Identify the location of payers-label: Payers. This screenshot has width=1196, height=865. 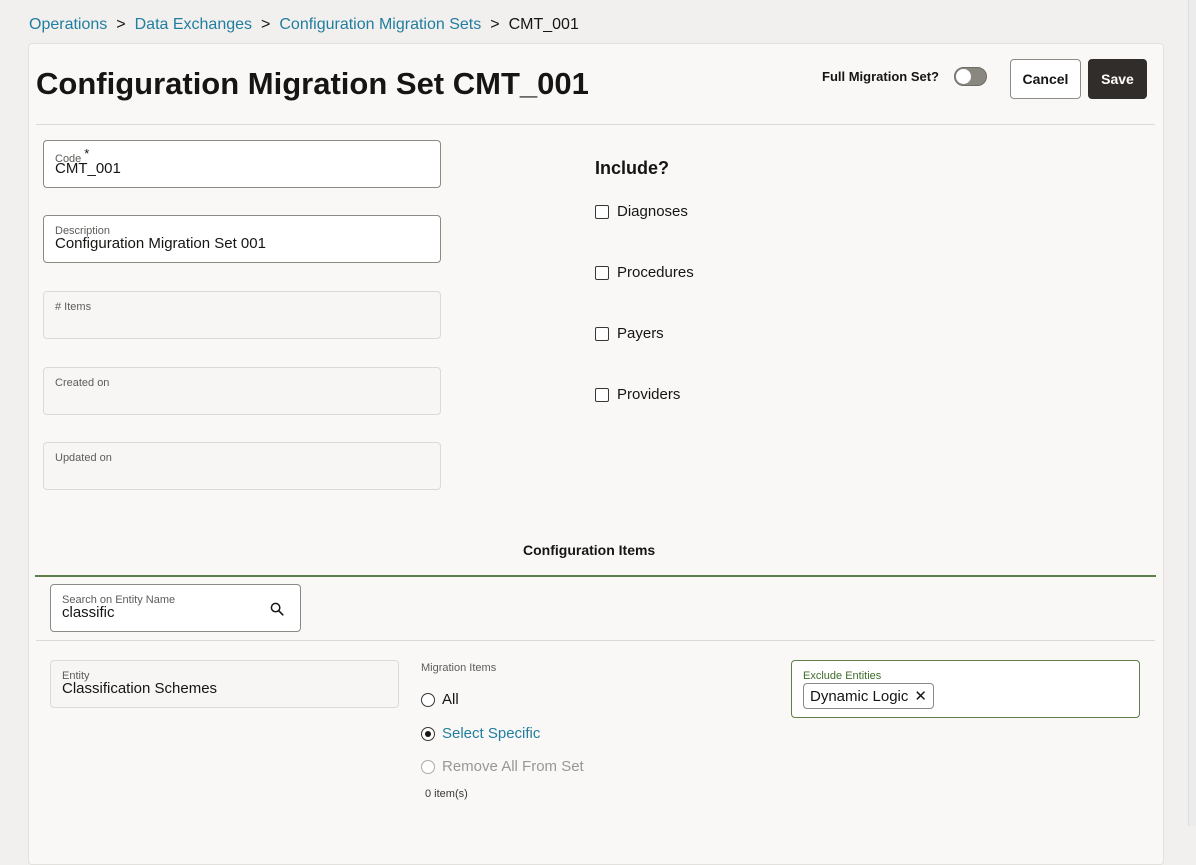
(640, 333).